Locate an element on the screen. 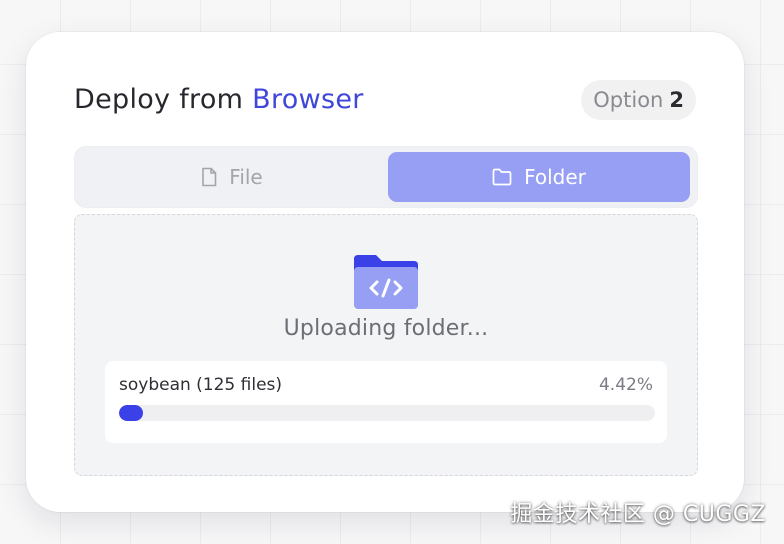 The height and width of the screenshot is (544, 784). progress-fill is located at coordinates (131, 413).